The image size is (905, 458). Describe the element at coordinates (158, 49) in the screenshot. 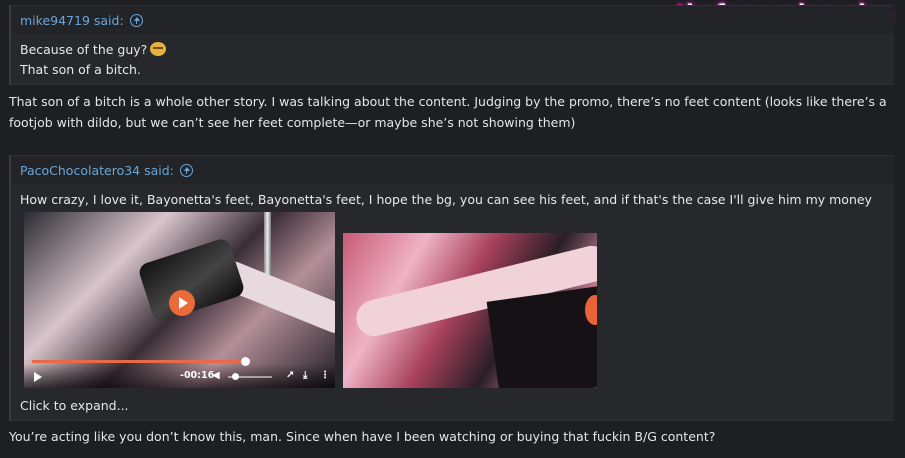

I see `emoji-icon` at that location.